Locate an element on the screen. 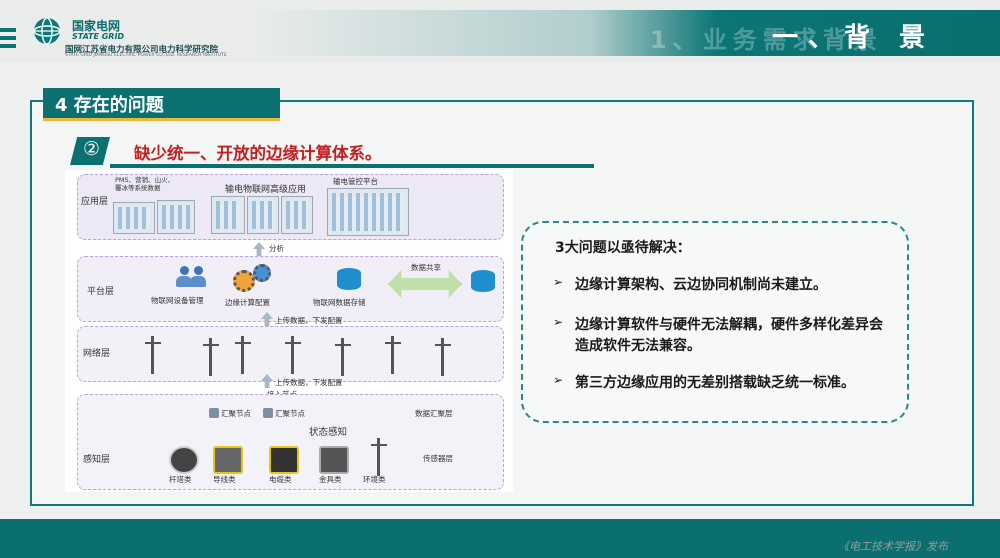 This screenshot has width=1000, height=558. tower-sensor-icon is located at coordinates (184, 460).